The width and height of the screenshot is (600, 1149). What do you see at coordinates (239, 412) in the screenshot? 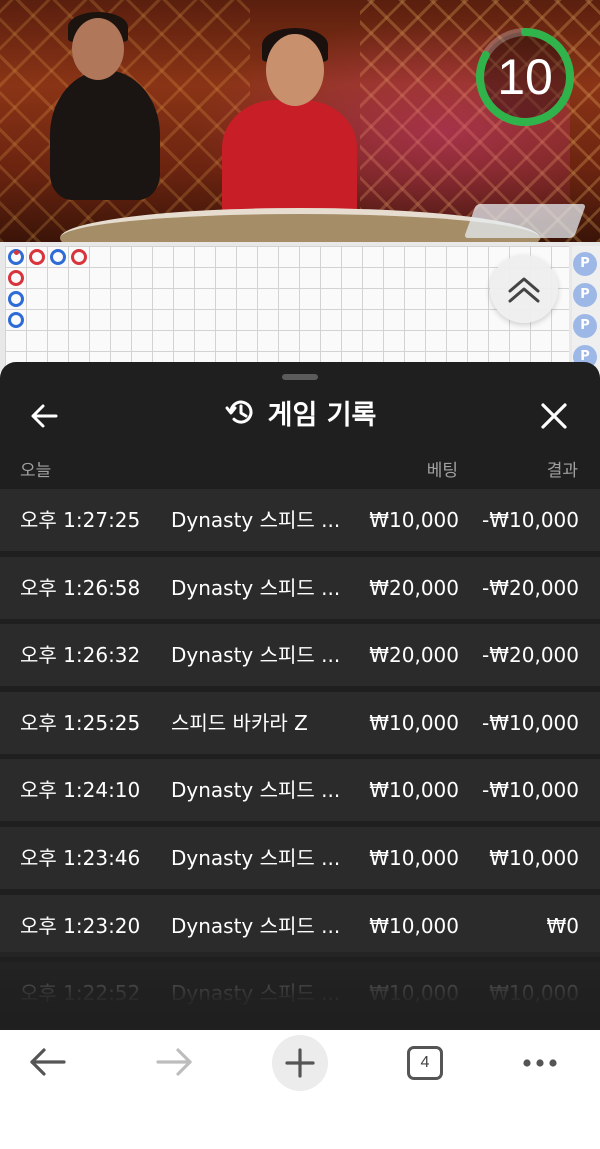
I see `history-icon` at bounding box center [239, 412].